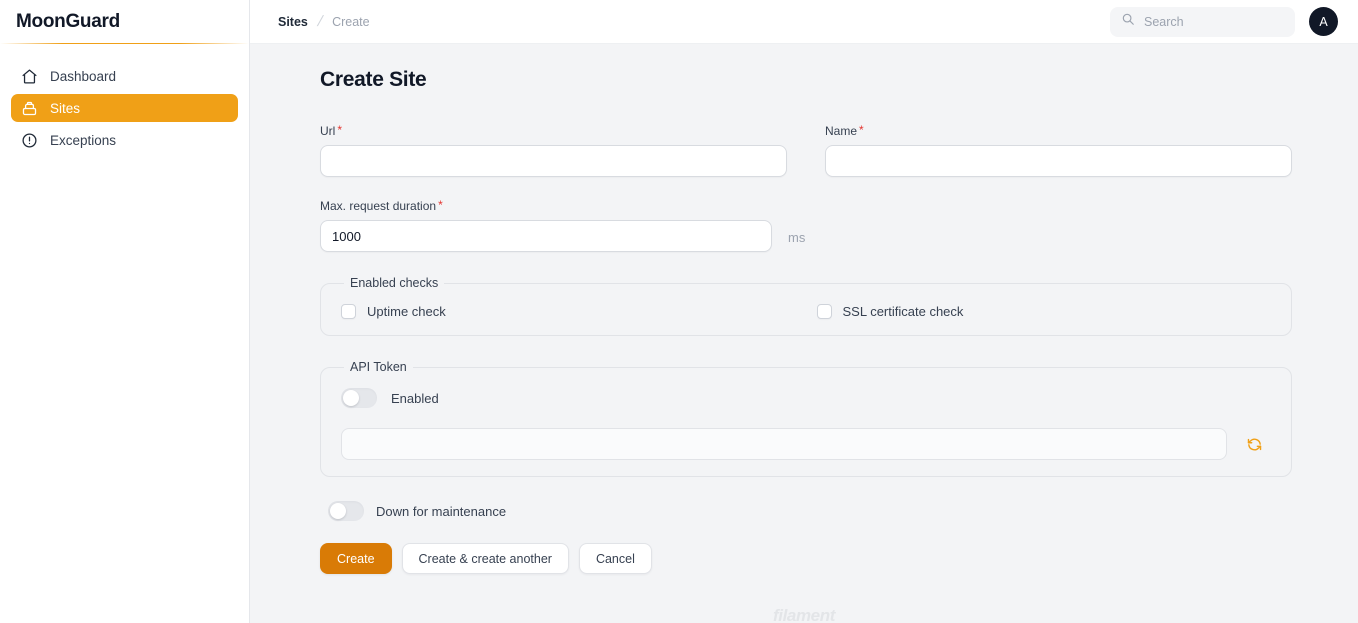  Describe the element at coordinates (293, 22) in the screenshot. I see `breadcrumb-parent: Sites` at that location.